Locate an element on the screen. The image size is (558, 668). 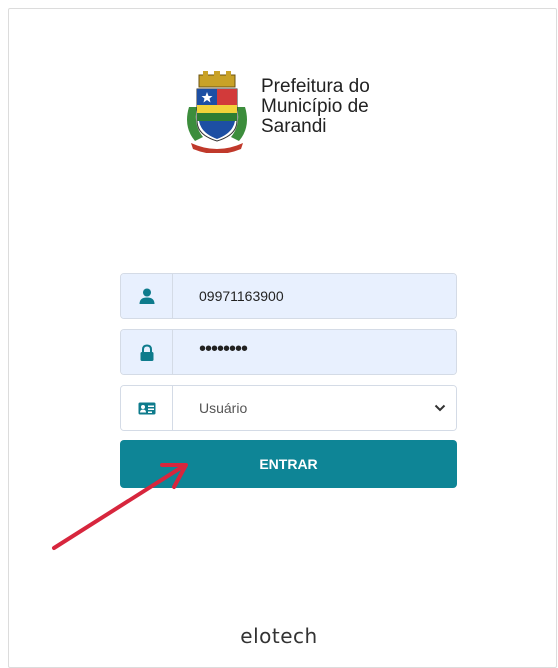
brand-line-1: Prefeitura do is located at coordinates (315, 86).